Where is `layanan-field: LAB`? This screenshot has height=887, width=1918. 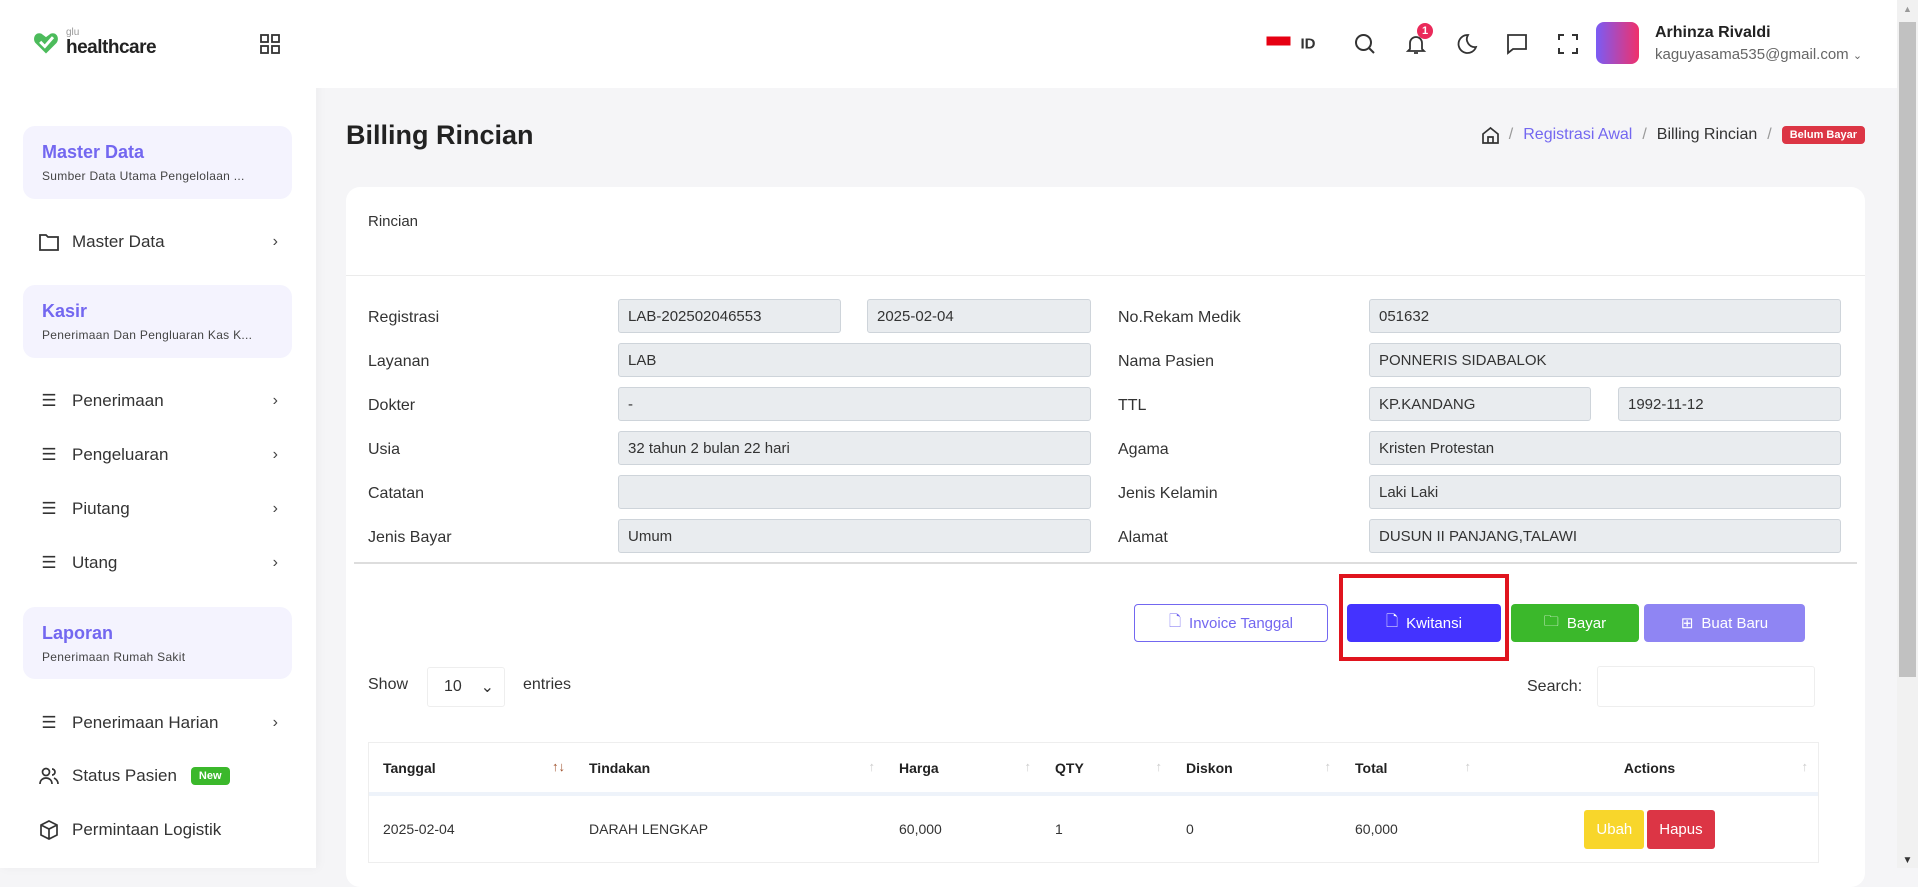 layanan-field: LAB is located at coordinates (854, 360).